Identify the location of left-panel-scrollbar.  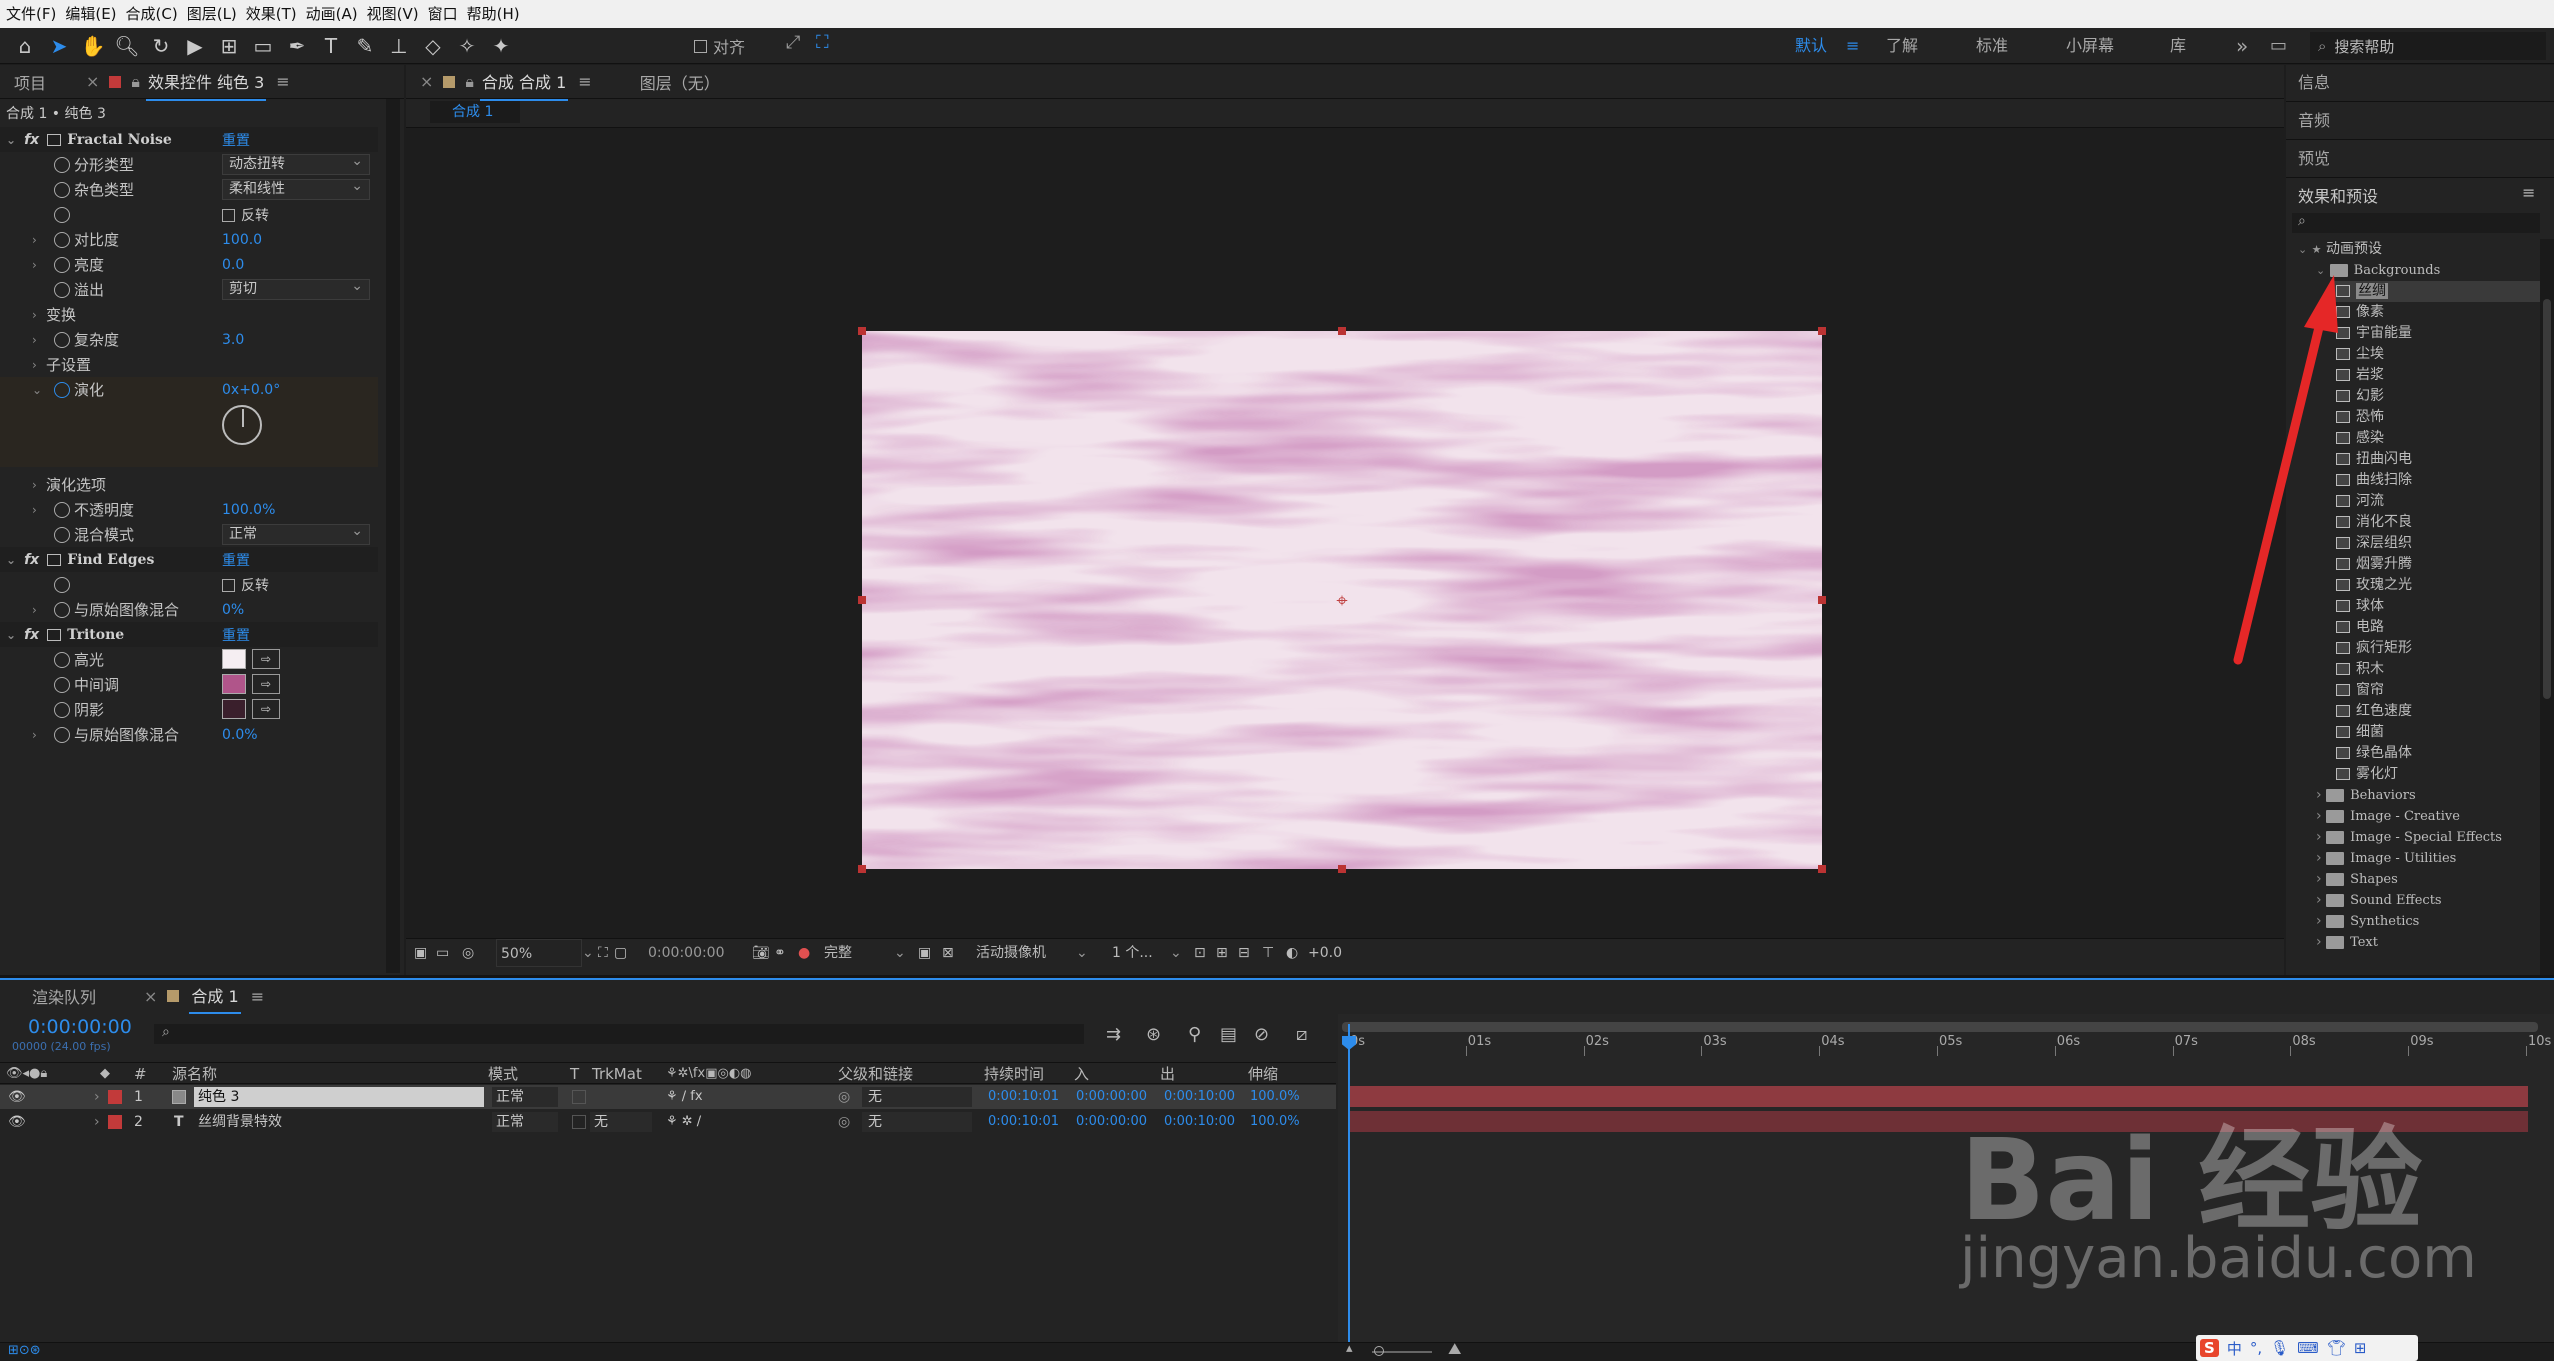
(393, 536).